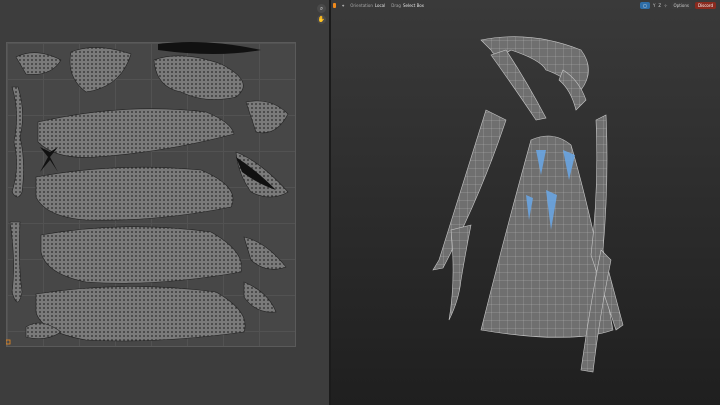 Image resolution: width=720 pixels, height=405 pixels. Describe the element at coordinates (380, 5) in the screenshot. I see `orientation-value: Local` at that location.